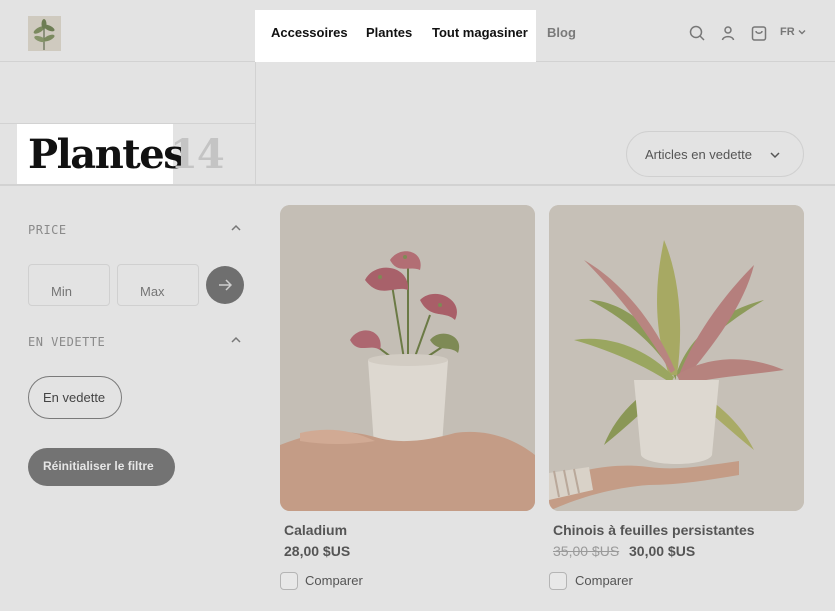  I want to click on nav-item-accessoires: Accessoires, so click(309, 32).